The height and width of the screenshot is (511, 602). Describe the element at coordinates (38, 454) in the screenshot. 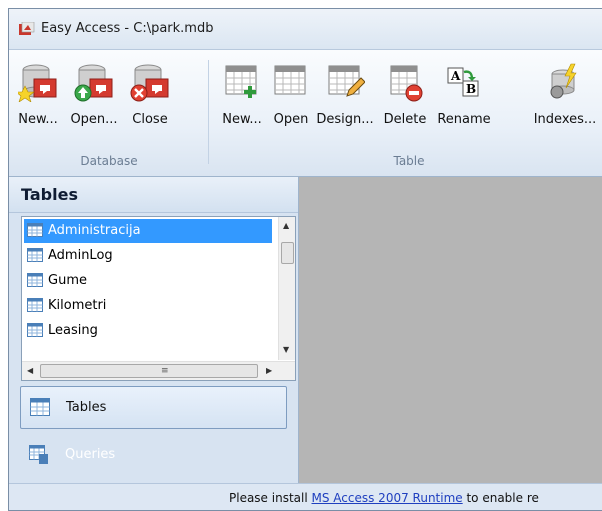

I see `query-icon` at that location.